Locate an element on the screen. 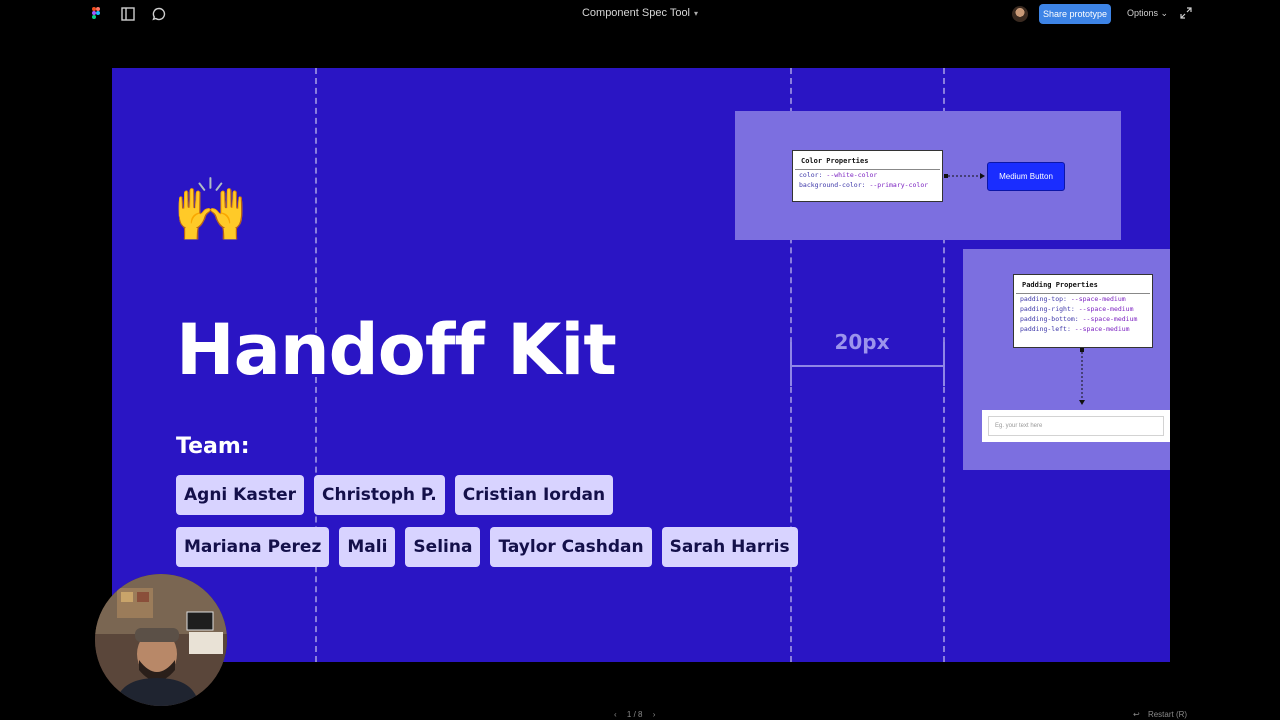  page-indicator: 1 / 8 is located at coordinates (634, 714).